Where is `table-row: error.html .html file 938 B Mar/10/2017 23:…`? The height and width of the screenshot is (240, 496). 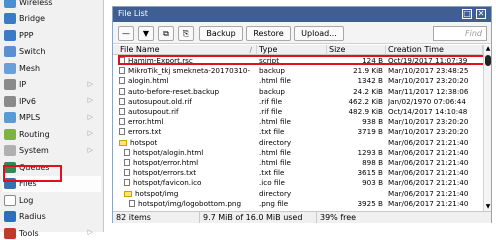
table-row: error.html .html file 938 B Mar/10/2017 23:… is located at coordinates (298, 121).